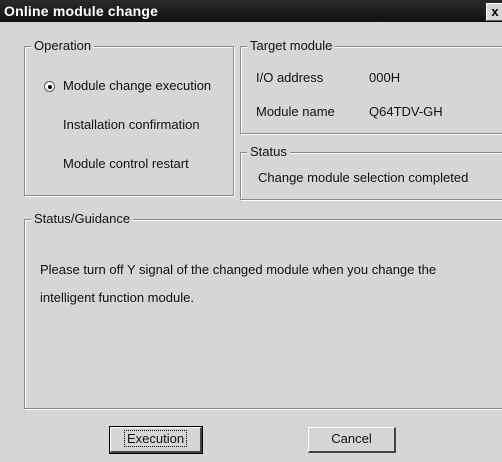 This screenshot has width=502, height=462. Describe the element at coordinates (137, 85) in the screenshot. I see `module-change-execution-label: Module change execution` at that location.